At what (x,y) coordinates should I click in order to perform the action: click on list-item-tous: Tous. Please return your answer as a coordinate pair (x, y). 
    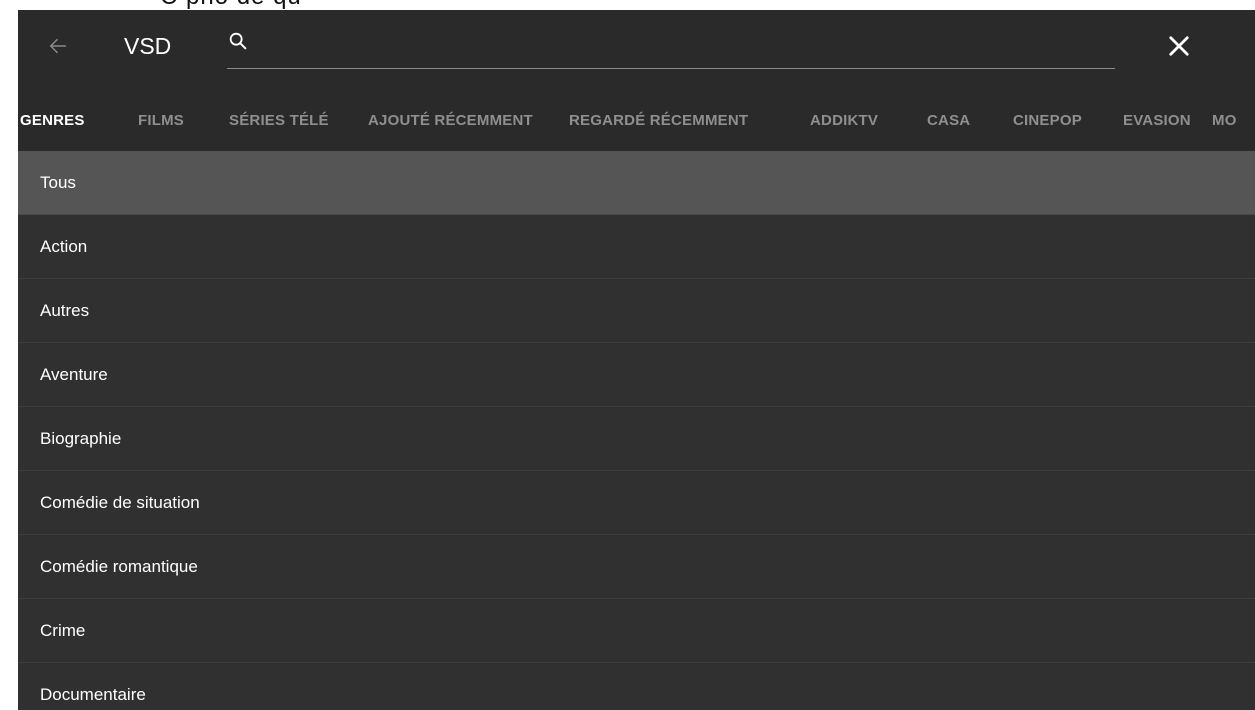
    Looking at the image, I should click on (636, 183).